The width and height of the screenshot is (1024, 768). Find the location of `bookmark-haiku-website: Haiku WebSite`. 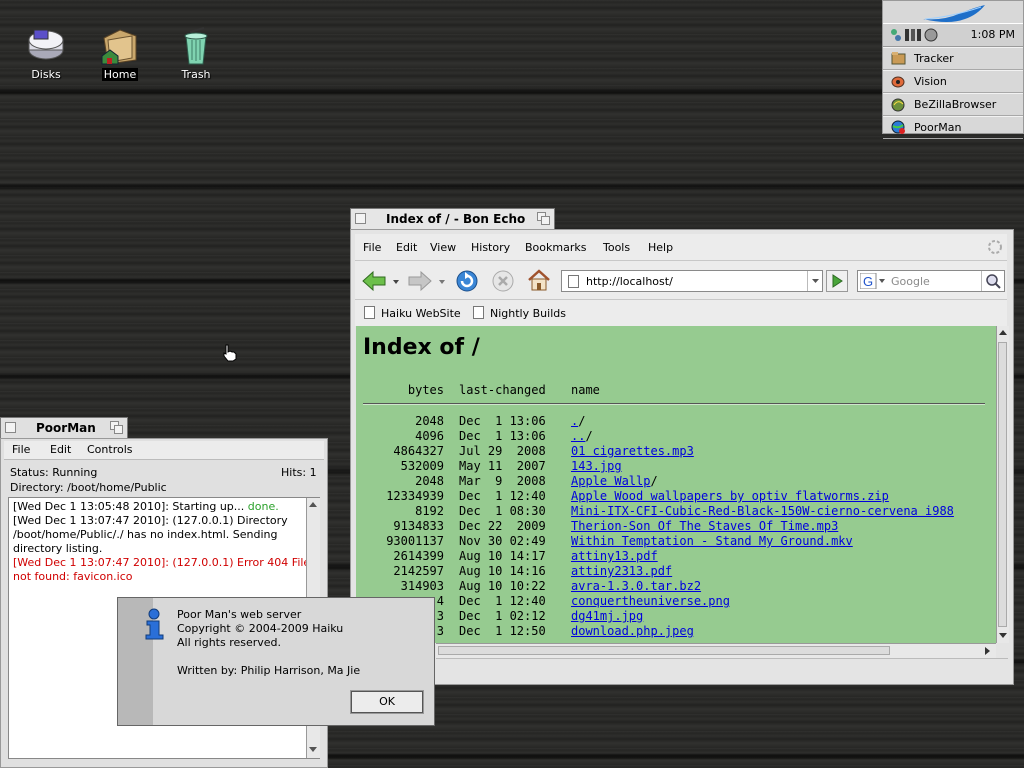

bookmark-haiku-website: Haiku WebSite is located at coordinates (412, 313).